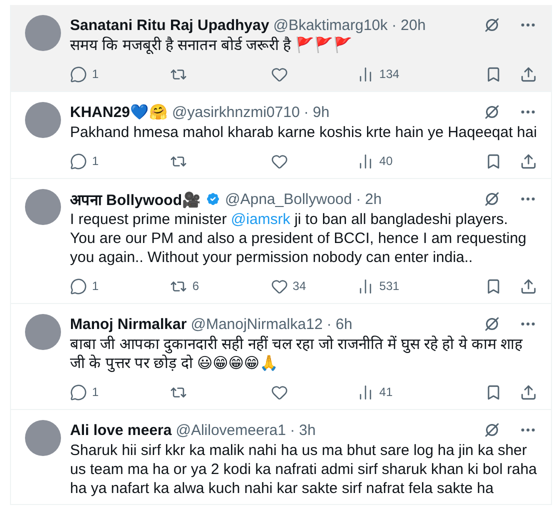 The height and width of the screenshot is (517, 556). What do you see at coordinates (288, 199) in the screenshot?
I see `handle: @Apna_Bollywood` at bounding box center [288, 199].